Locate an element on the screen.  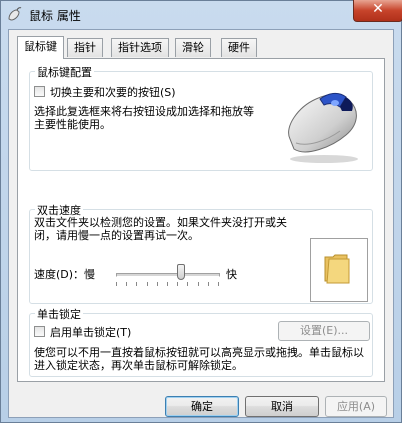
close-button: ✕ is located at coordinates (377, 11).